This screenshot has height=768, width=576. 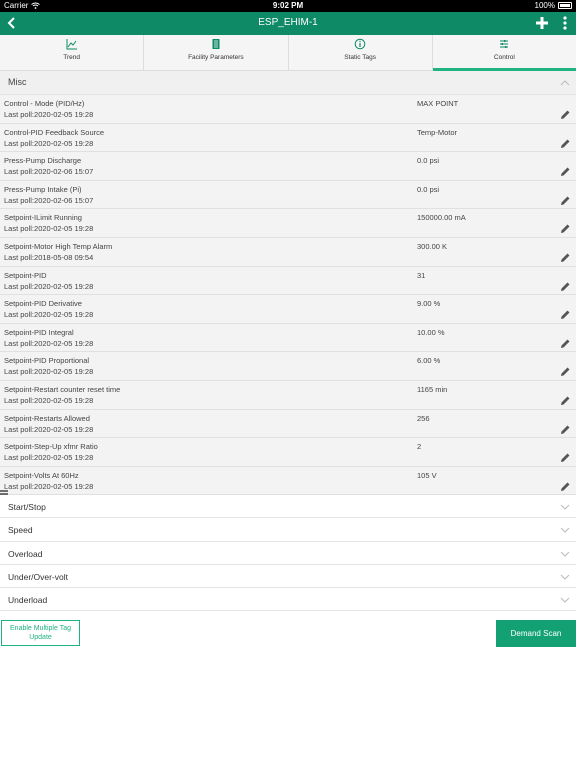 What do you see at coordinates (565, 83) in the screenshot?
I see `chevron-up-icon` at bounding box center [565, 83].